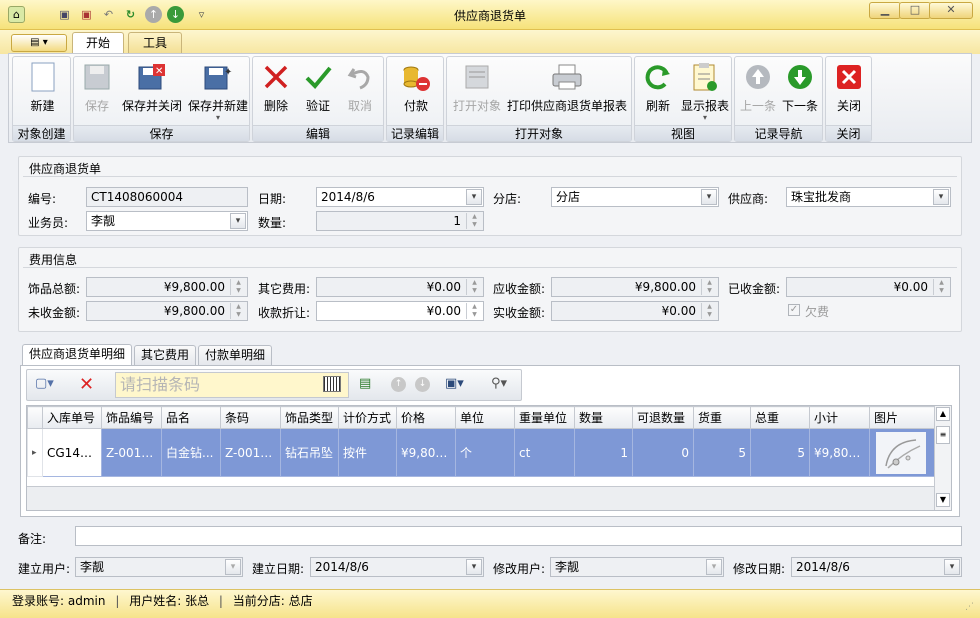 The width and height of the screenshot is (980, 618). What do you see at coordinates (250, 417) in the screenshot?
I see `column-header: 条码` at bounding box center [250, 417].